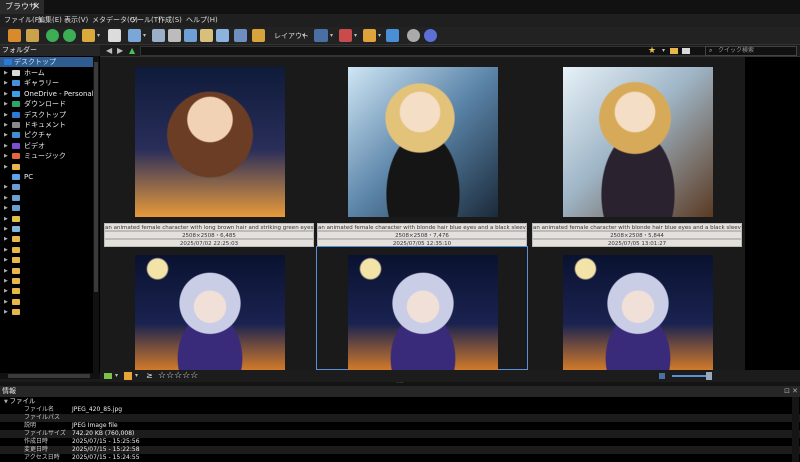 The image size is (800, 462). Describe the element at coordinates (48, 73) in the screenshot. I see `folder-item: ▶ ホーム` at that location.